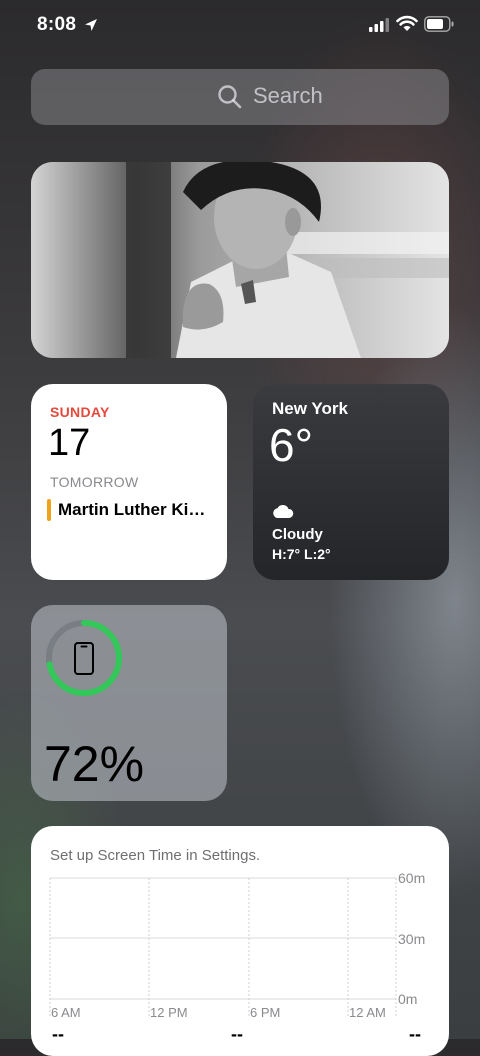 The width and height of the screenshot is (480, 1056). What do you see at coordinates (169, 1012) in the screenshot?
I see `x-tick-label: 12 PM` at bounding box center [169, 1012].